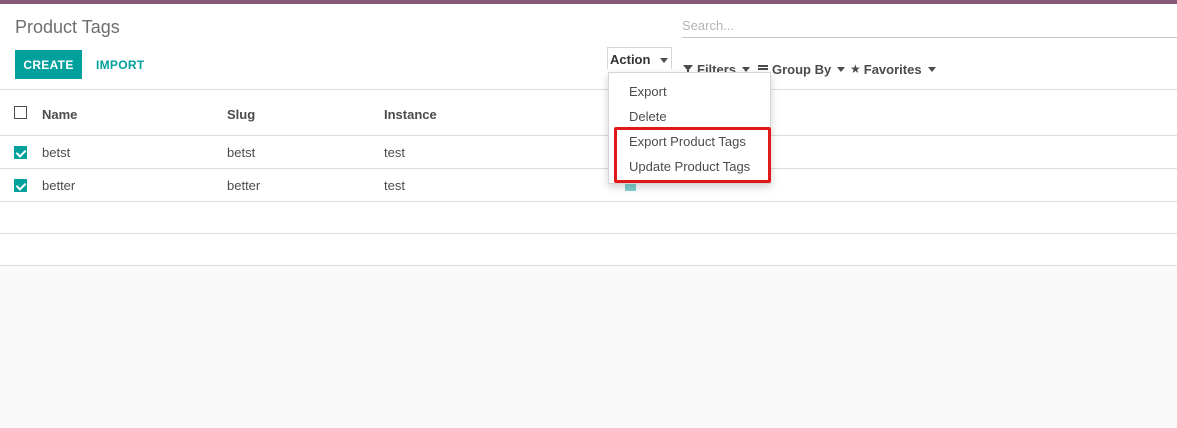  I want to click on column-header-slug: Slug, so click(241, 114).